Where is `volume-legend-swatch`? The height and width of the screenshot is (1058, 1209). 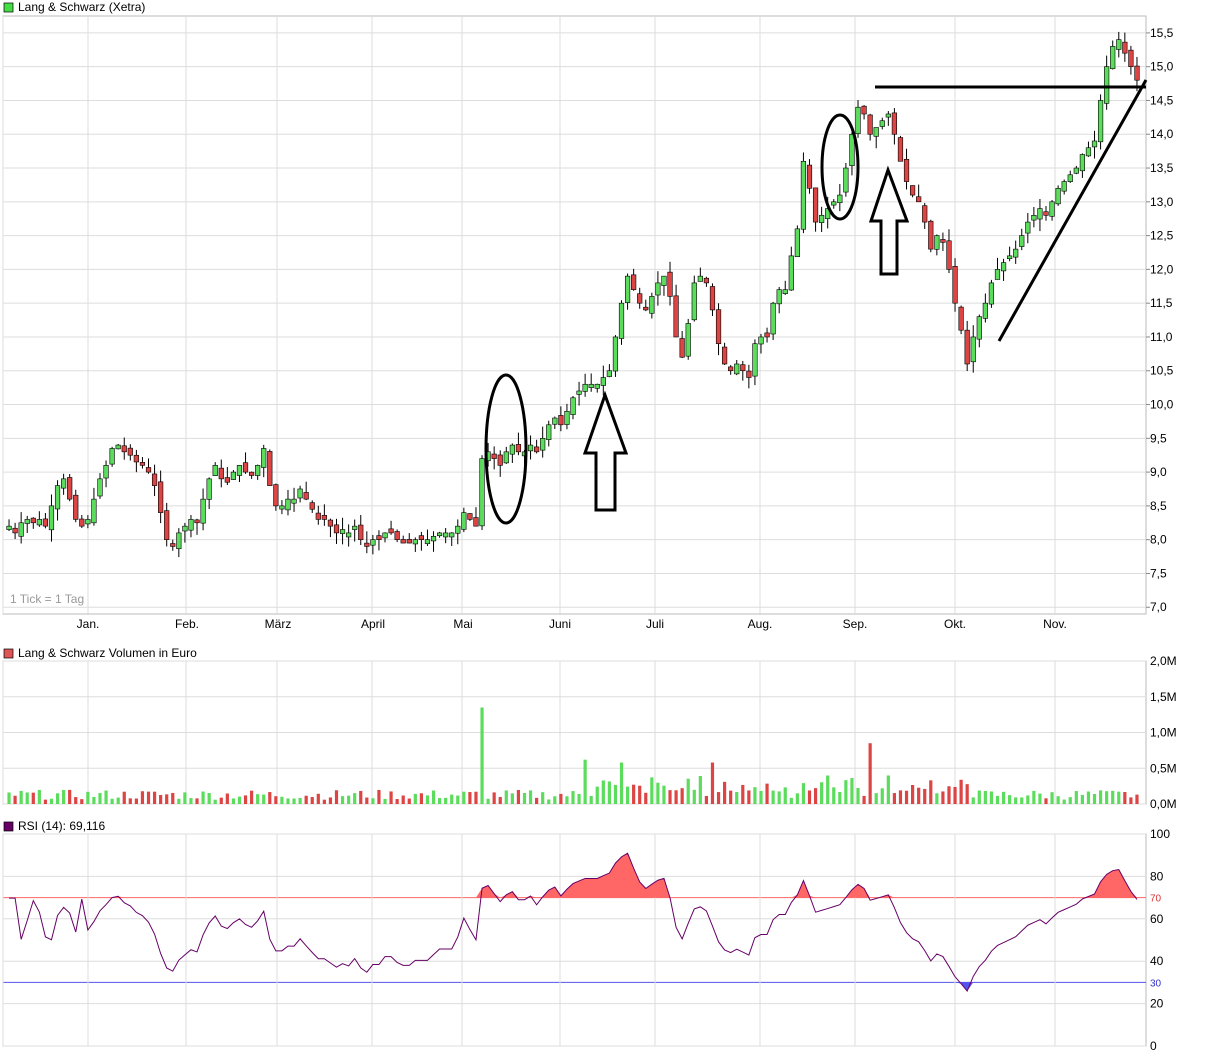
volume-legend-swatch is located at coordinates (8, 653).